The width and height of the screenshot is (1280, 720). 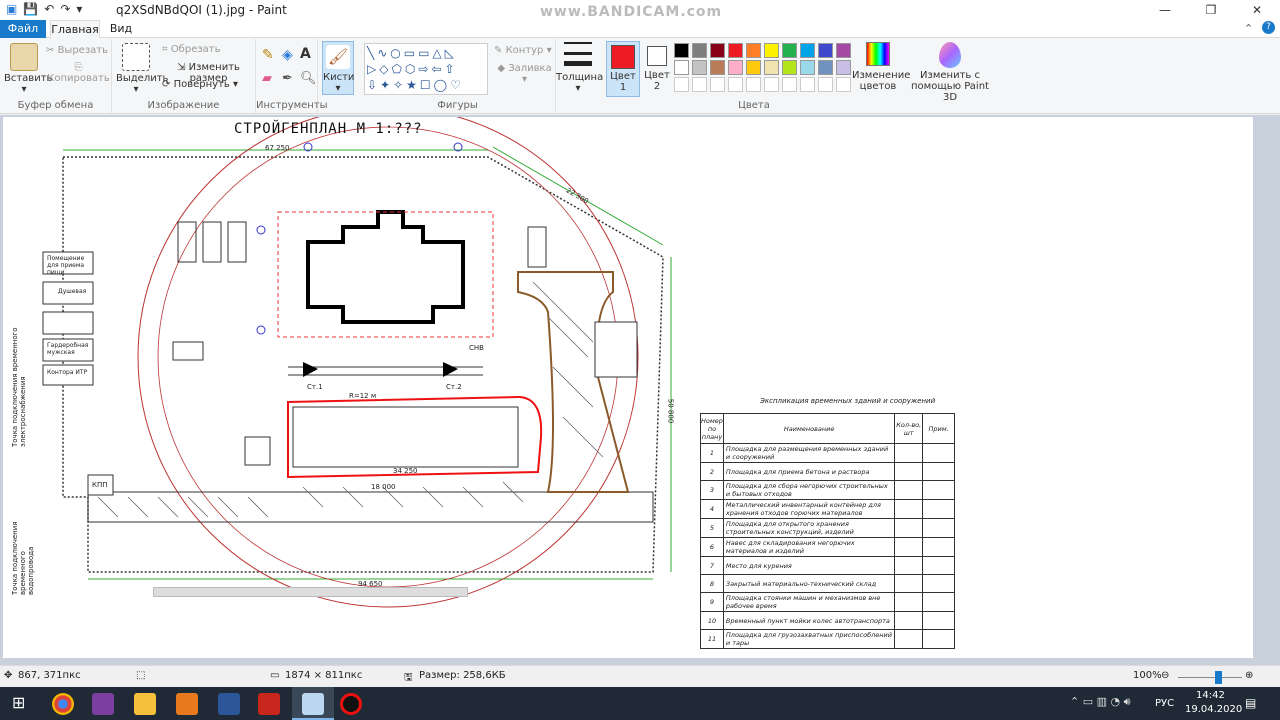 What do you see at coordinates (426, 69) in the screenshot?
I see `shapes-gallery: ╲∿○▭▭△◺ ▷◇⬠⬡⇨⇦⇧ ⇩✦✧★☐◯♡` at bounding box center [426, 69].